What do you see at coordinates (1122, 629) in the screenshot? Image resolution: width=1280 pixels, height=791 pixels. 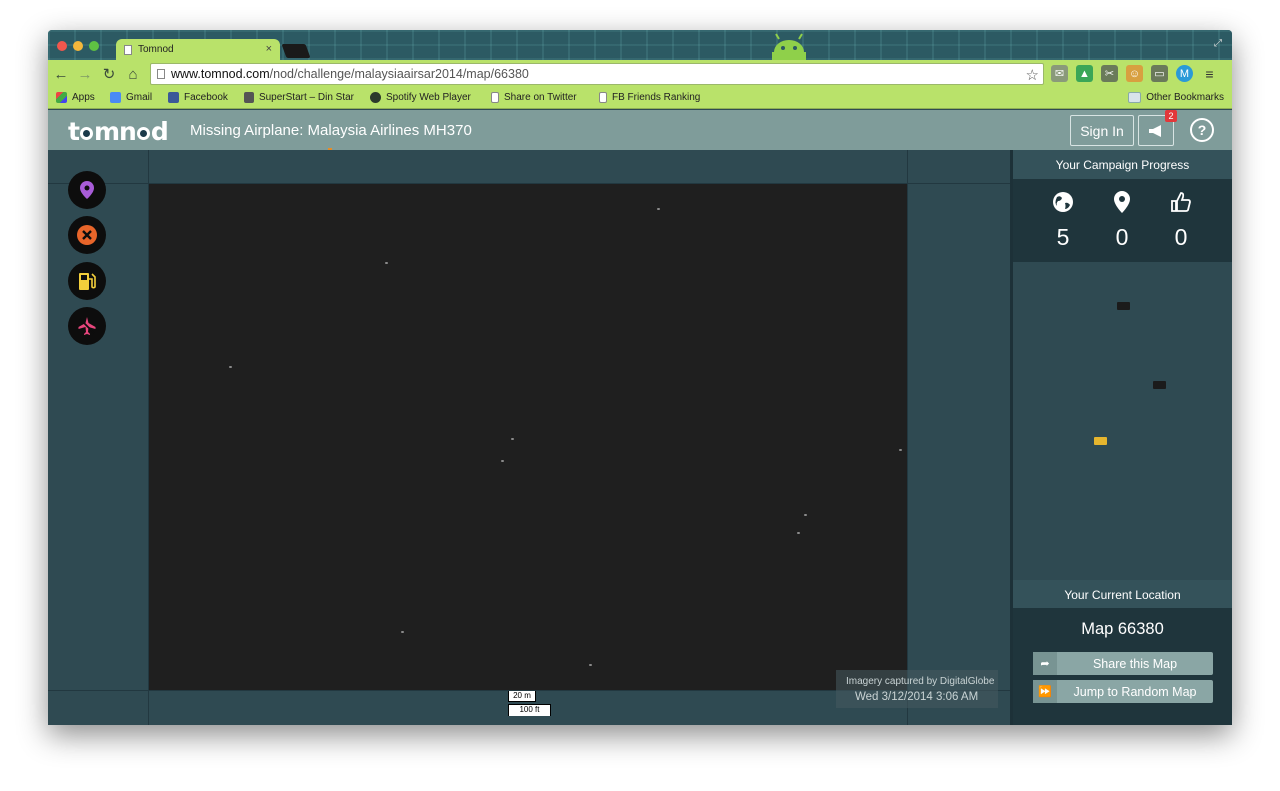 I see `map-id: Map 66380` at bounding box center [1122, 629].